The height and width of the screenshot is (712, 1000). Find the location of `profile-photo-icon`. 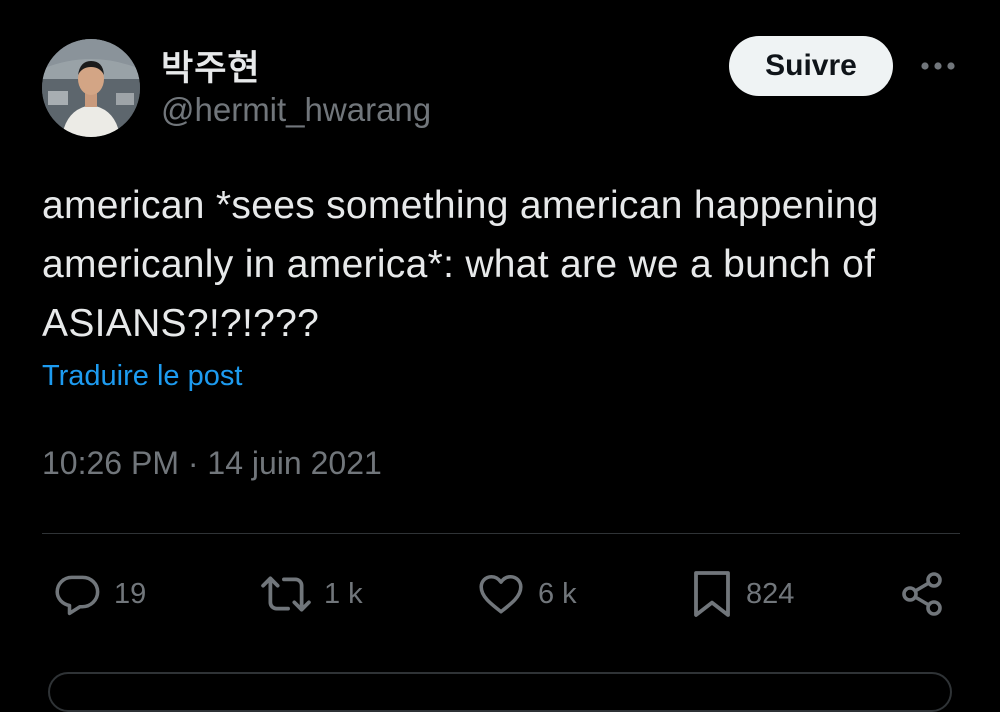

profile-photo-icon is located at coordinates (91, 88).